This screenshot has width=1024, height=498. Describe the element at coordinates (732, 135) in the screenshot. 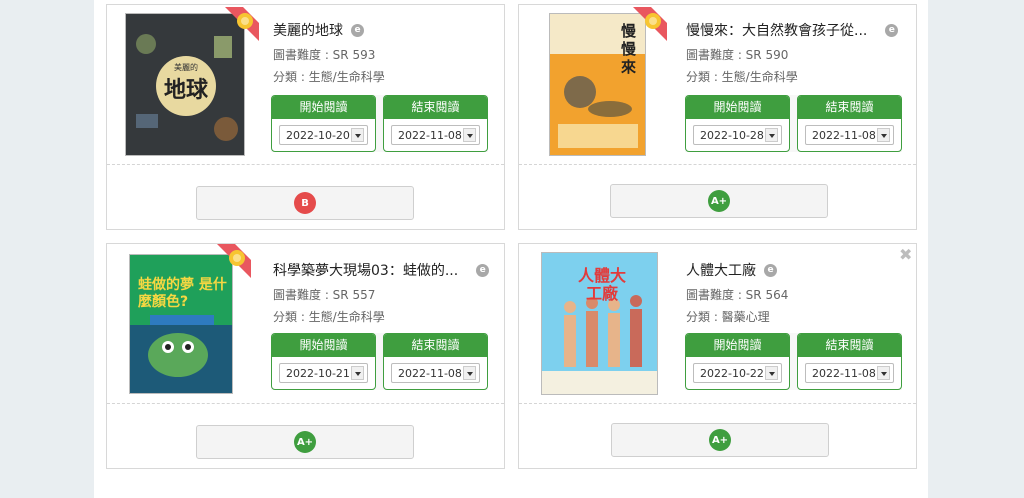

I see `start-date-value: 2022-10-28` at that location.